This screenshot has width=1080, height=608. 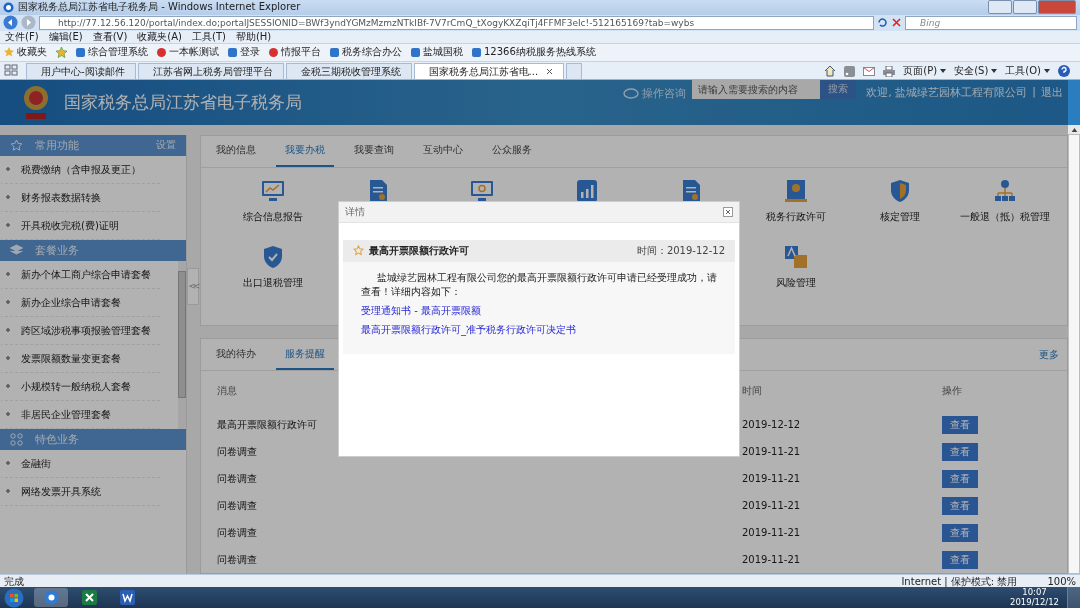 I want to click on home-icon, so click(x=830, y=71).